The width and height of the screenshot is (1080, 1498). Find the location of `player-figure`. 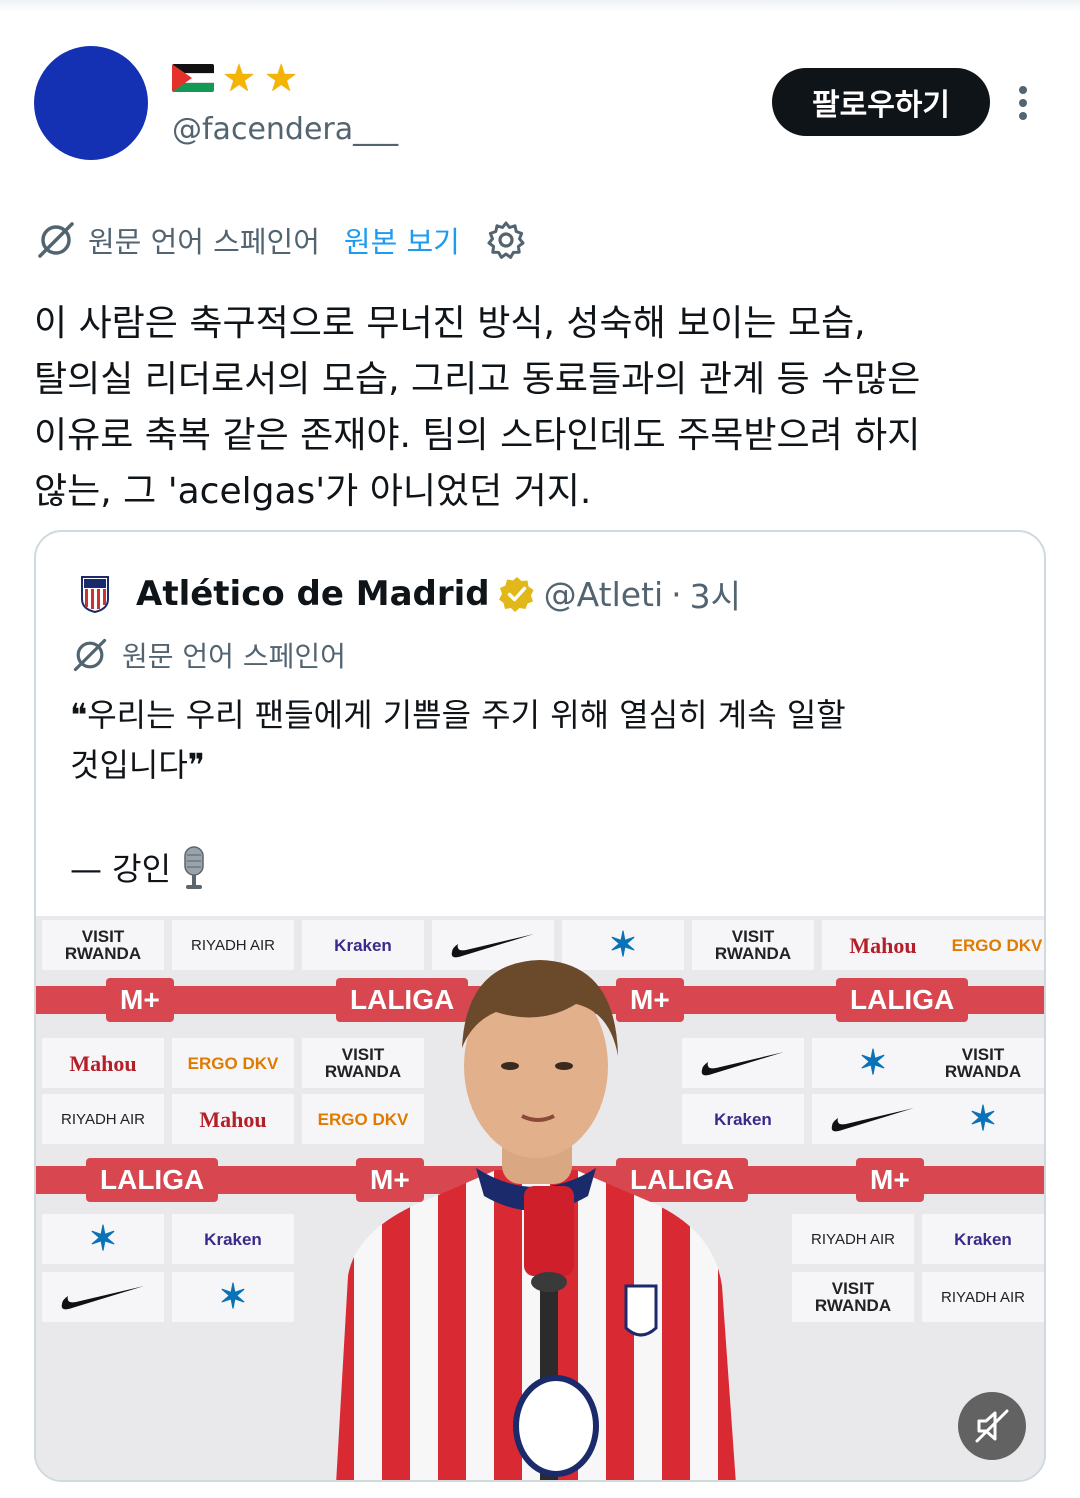

player-figure is located at coordinates (536, 1220).